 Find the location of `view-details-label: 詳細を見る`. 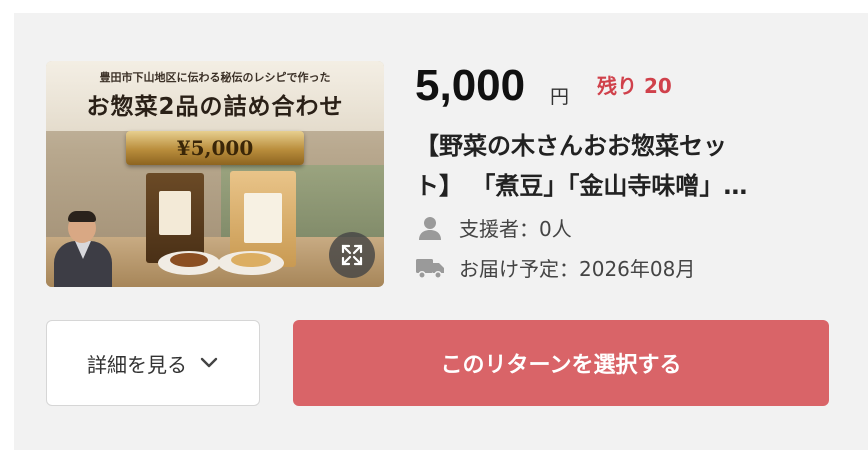

view-details-label: 詳細を見る is located at coordinates (137, 364).